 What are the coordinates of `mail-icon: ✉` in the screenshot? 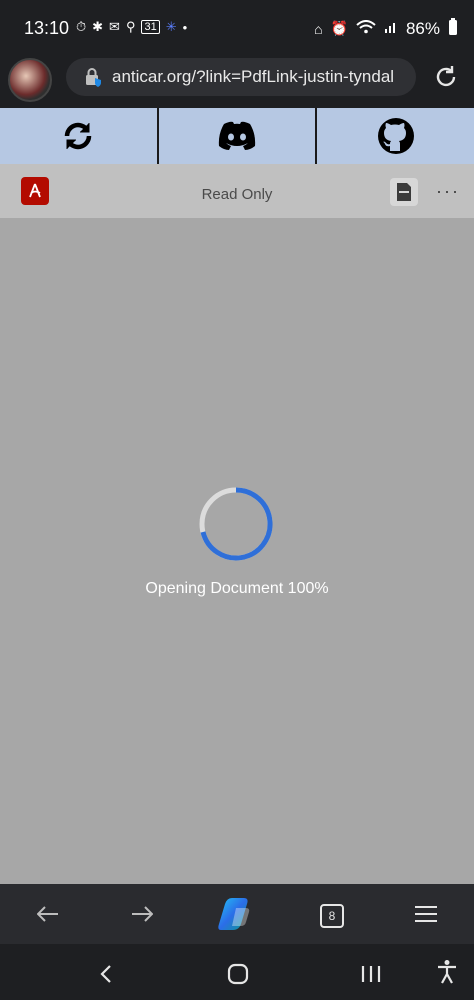 It's located at (114, 26).